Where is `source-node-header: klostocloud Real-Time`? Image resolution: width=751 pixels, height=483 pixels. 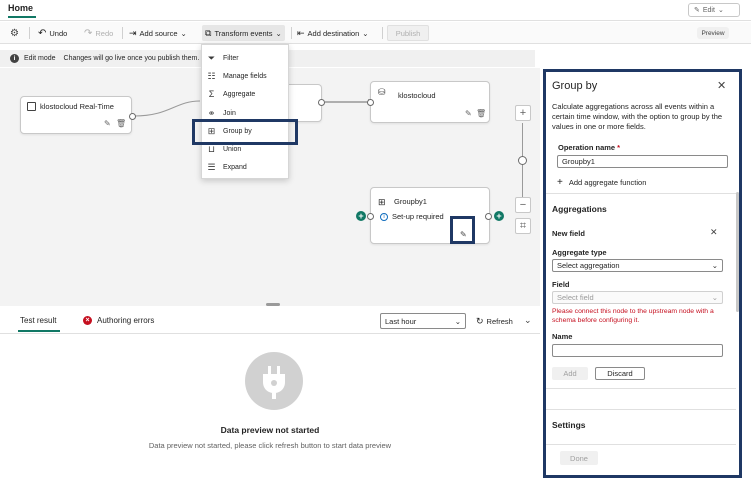 source-node-header: klostocloud Real-Time is located at coordinates (70, 106).